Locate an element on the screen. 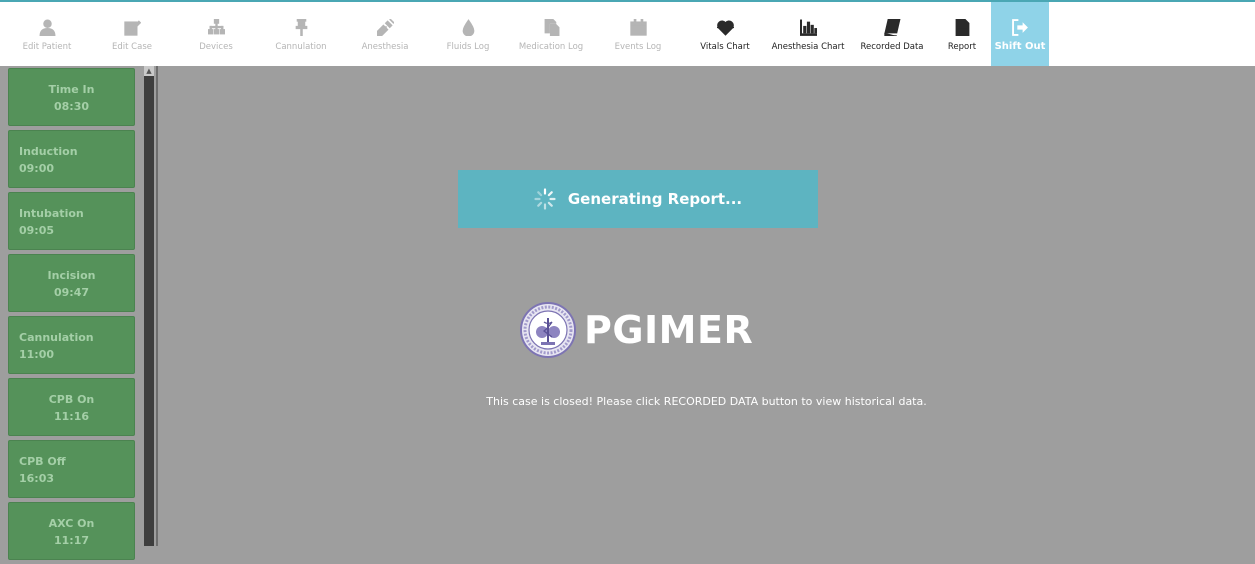 The width and height of the screenshot is (1255, 564). event-name: CPB Off is located at coordinates (42, 461).